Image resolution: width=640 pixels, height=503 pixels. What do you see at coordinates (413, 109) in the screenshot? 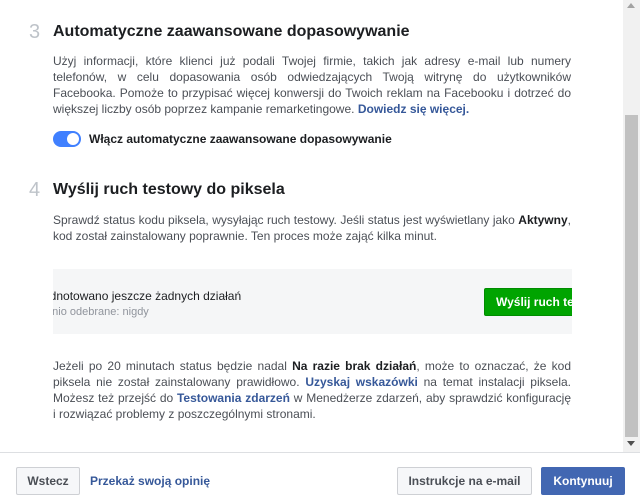
I see `learn-more-link: Dowiedz się więcej.` at bounding box center [413, 109].